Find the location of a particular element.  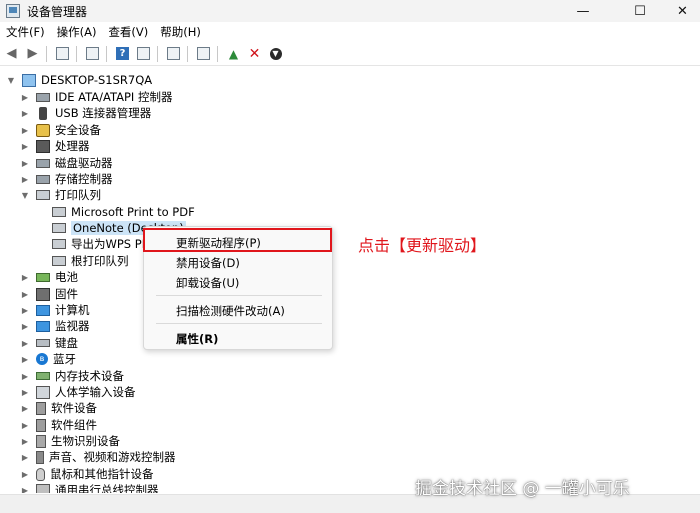

category-label: 监视器 is located at coordinates (72, 326).